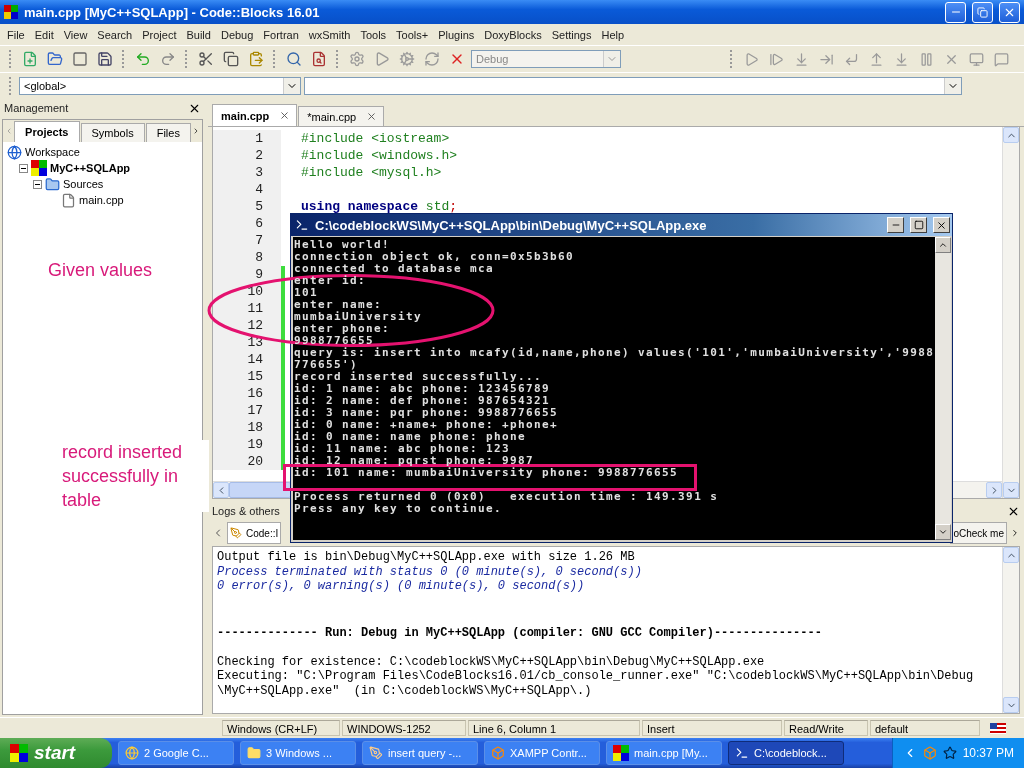 The height and width of the screenshot is (768, 1024). Describe the element at coordinates (943, 245) in the screenshot. I see `chevron-up-icon` at that location.